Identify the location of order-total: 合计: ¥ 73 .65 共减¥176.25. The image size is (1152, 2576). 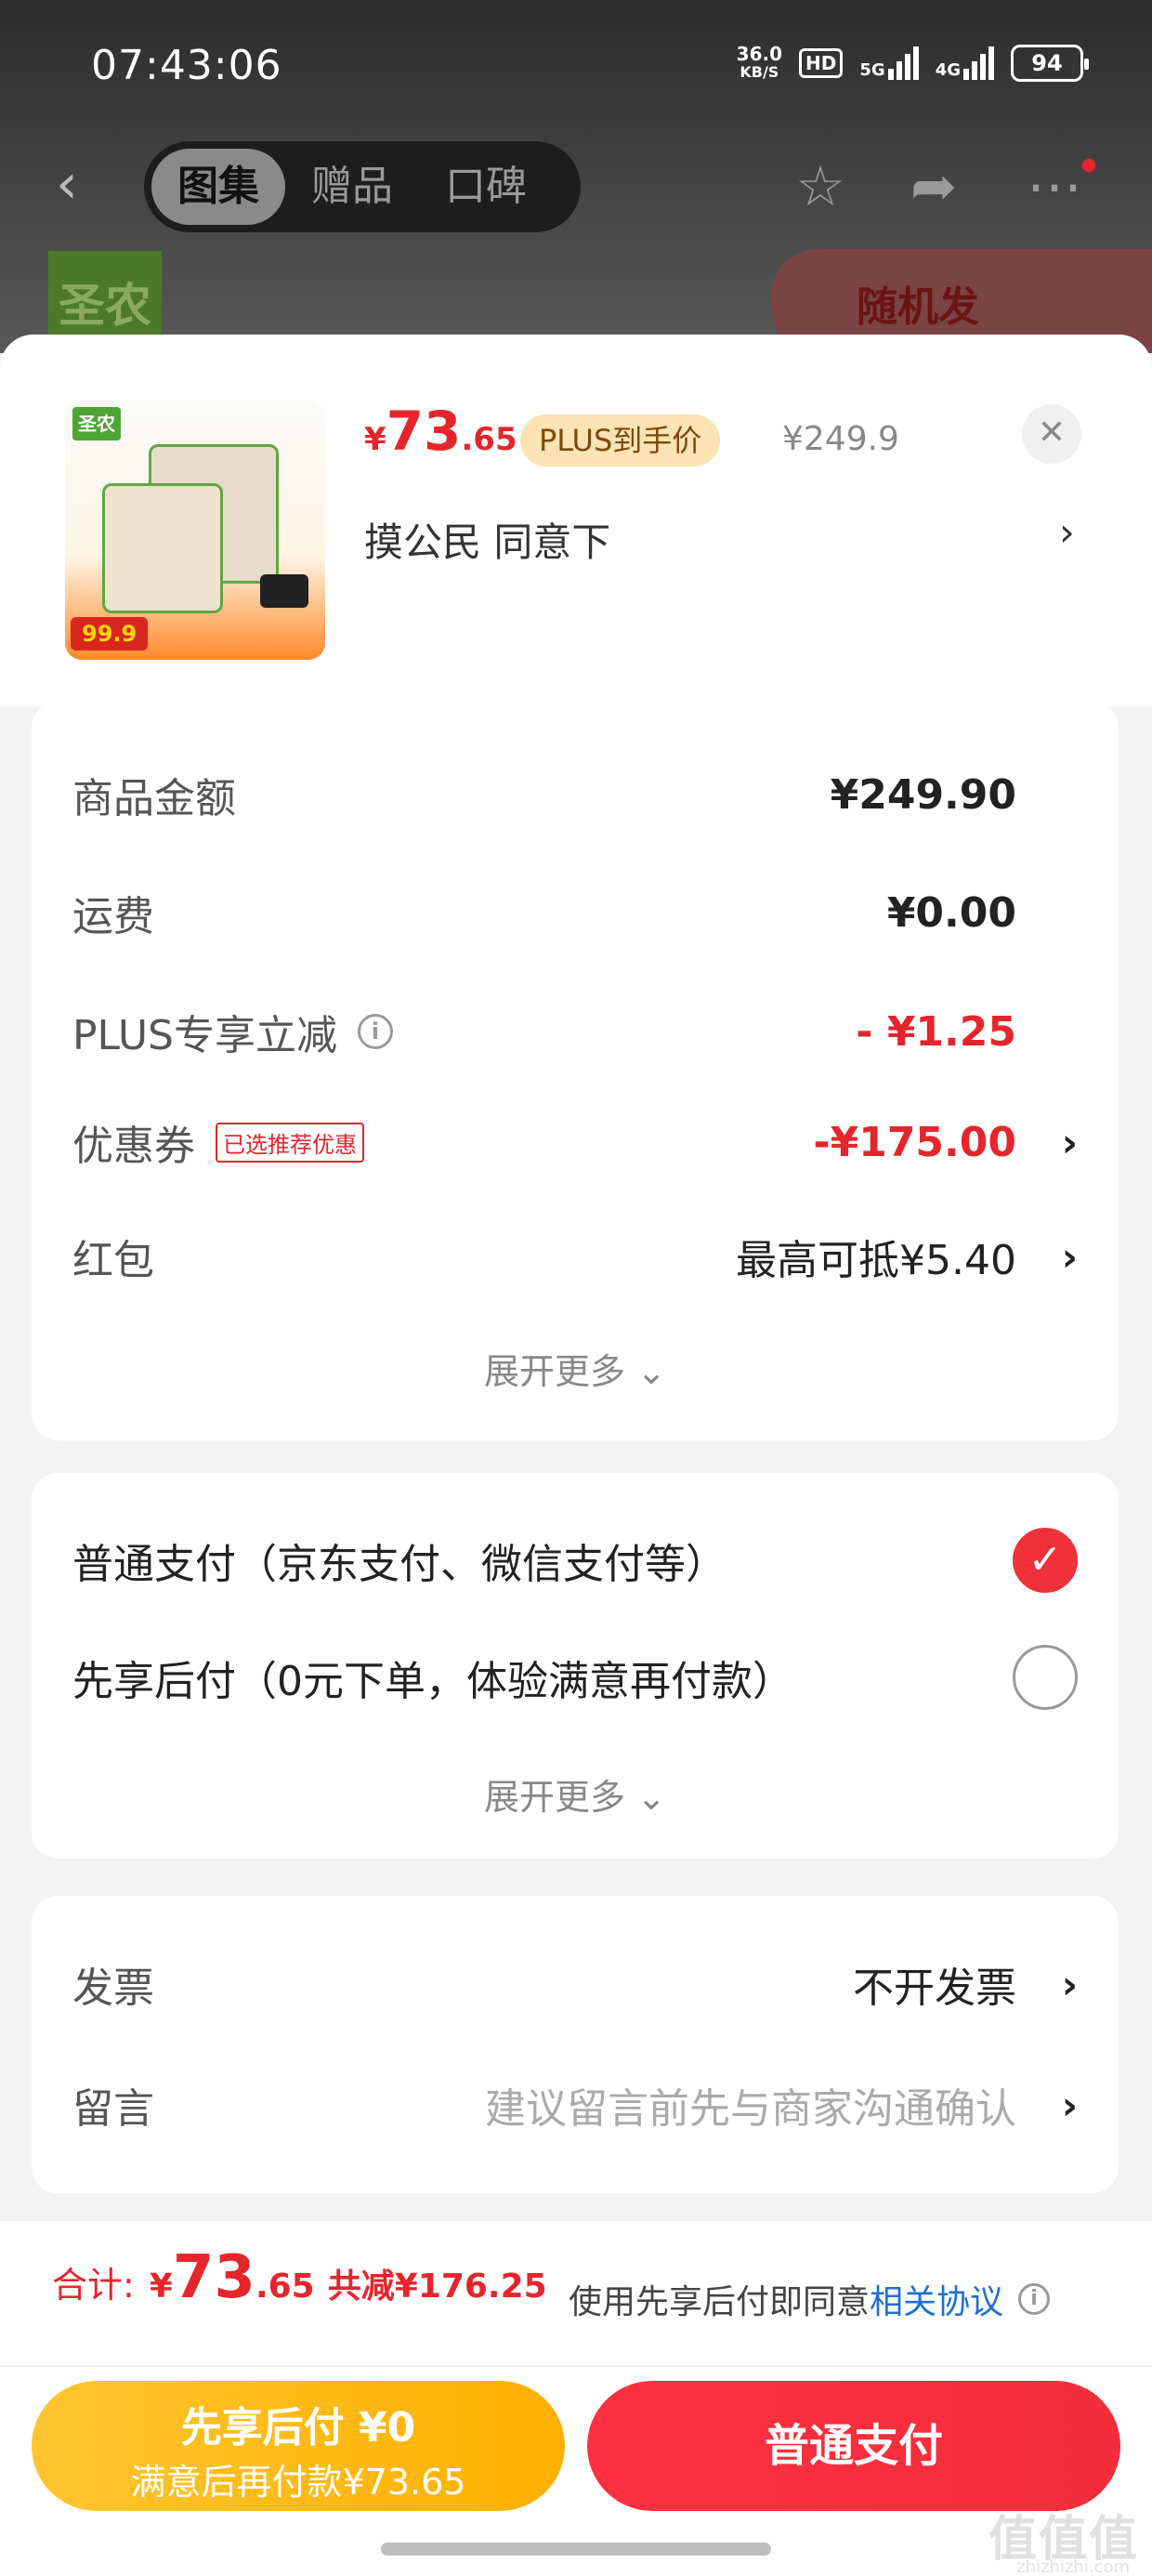
(299, 2277).